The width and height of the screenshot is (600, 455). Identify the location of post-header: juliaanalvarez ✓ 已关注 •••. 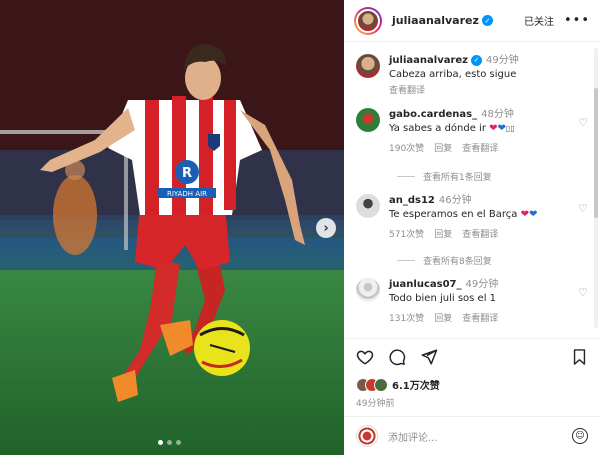
(472, 21).